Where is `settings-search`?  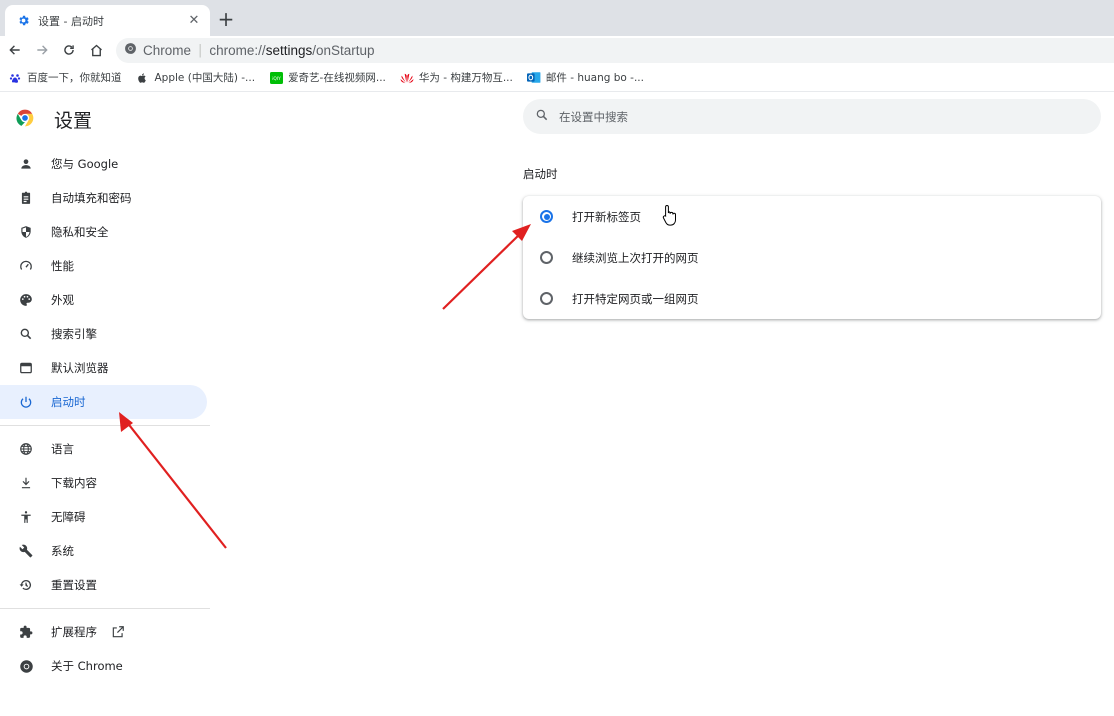
settings-search is located at coordinates (812, 116).